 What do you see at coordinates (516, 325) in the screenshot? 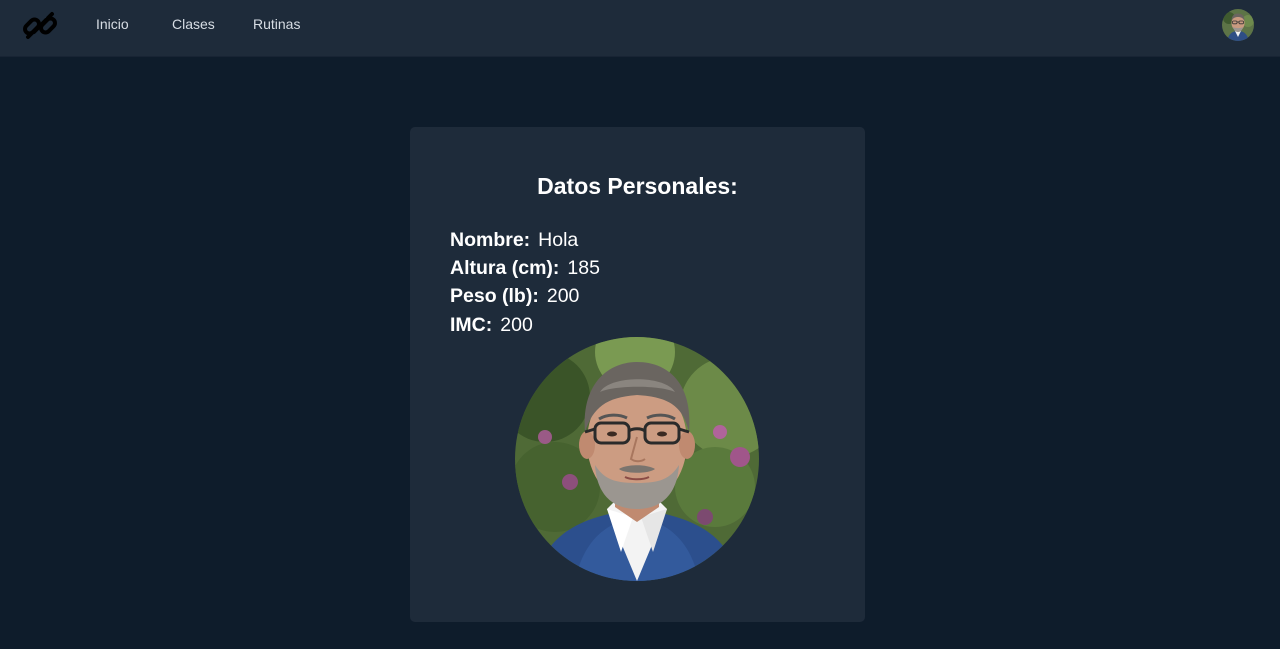
I see `field-imc-value: 200` at bounding box center [516, 325].